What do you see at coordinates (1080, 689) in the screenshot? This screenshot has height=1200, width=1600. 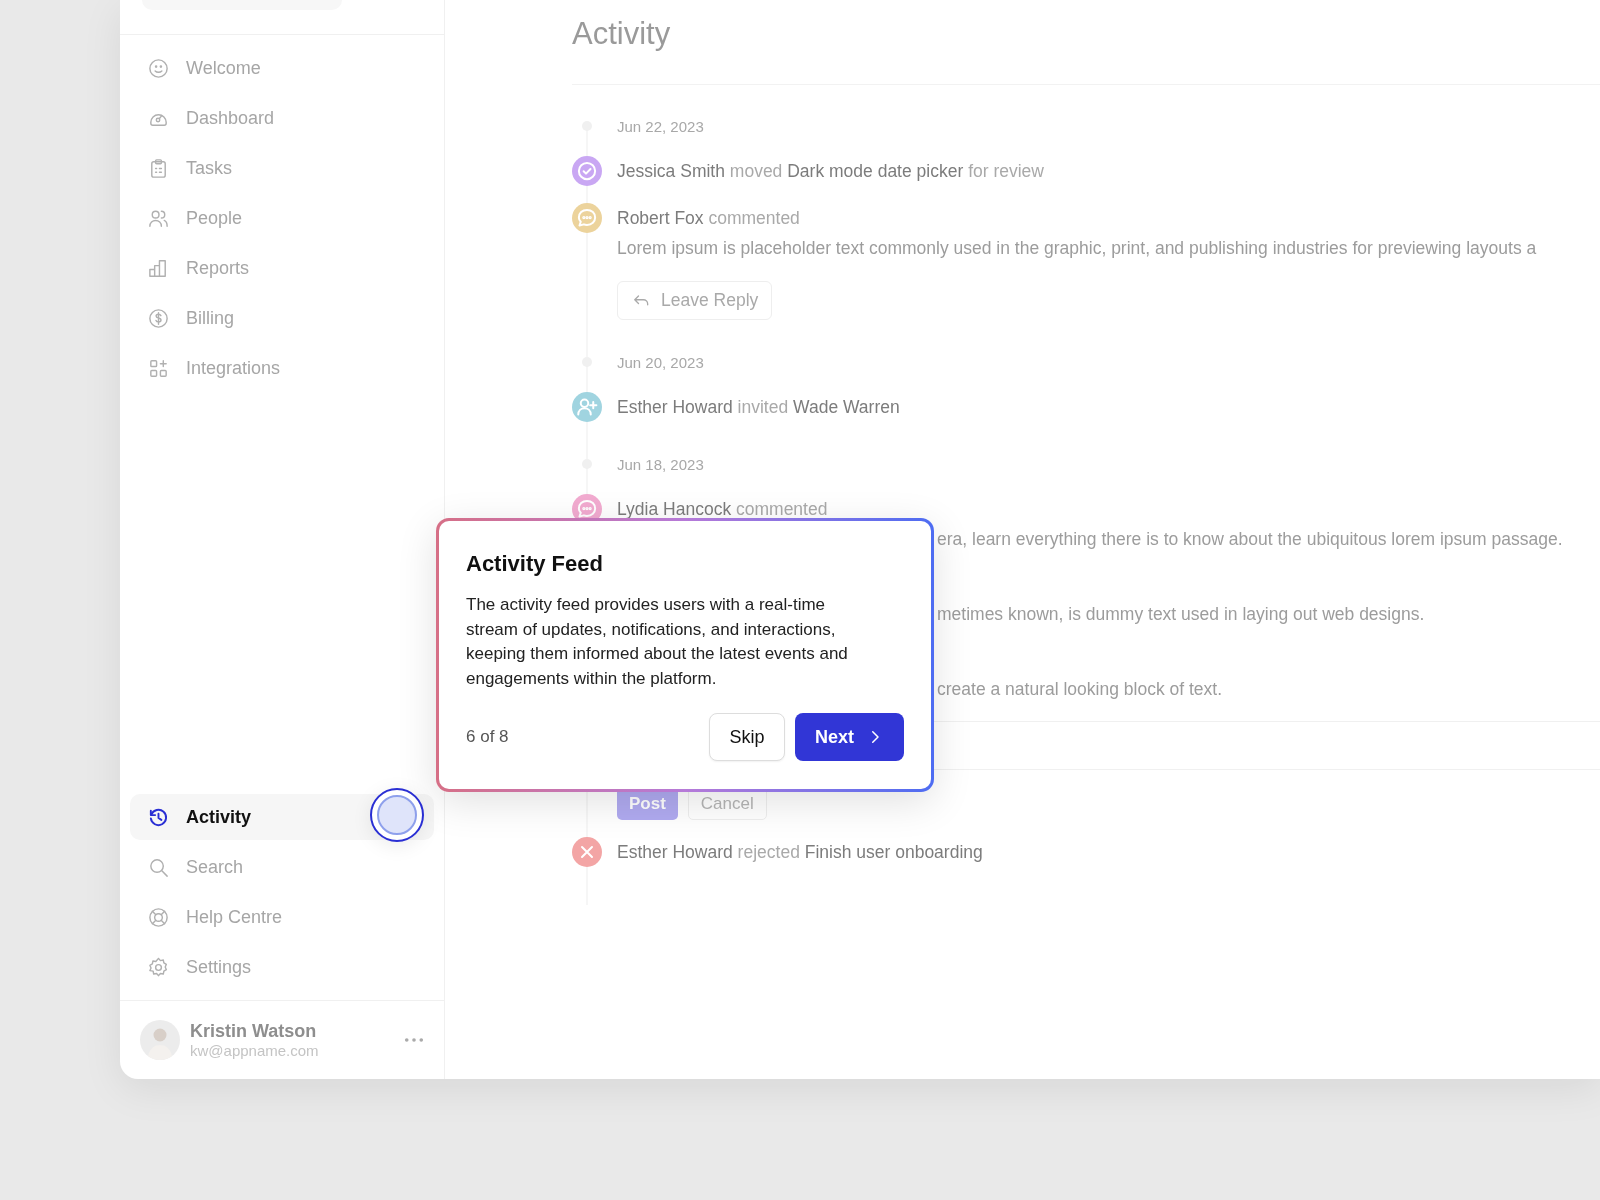 I see `comment-text: create a natural looking block of text.` at bounding box center [1080, 689].